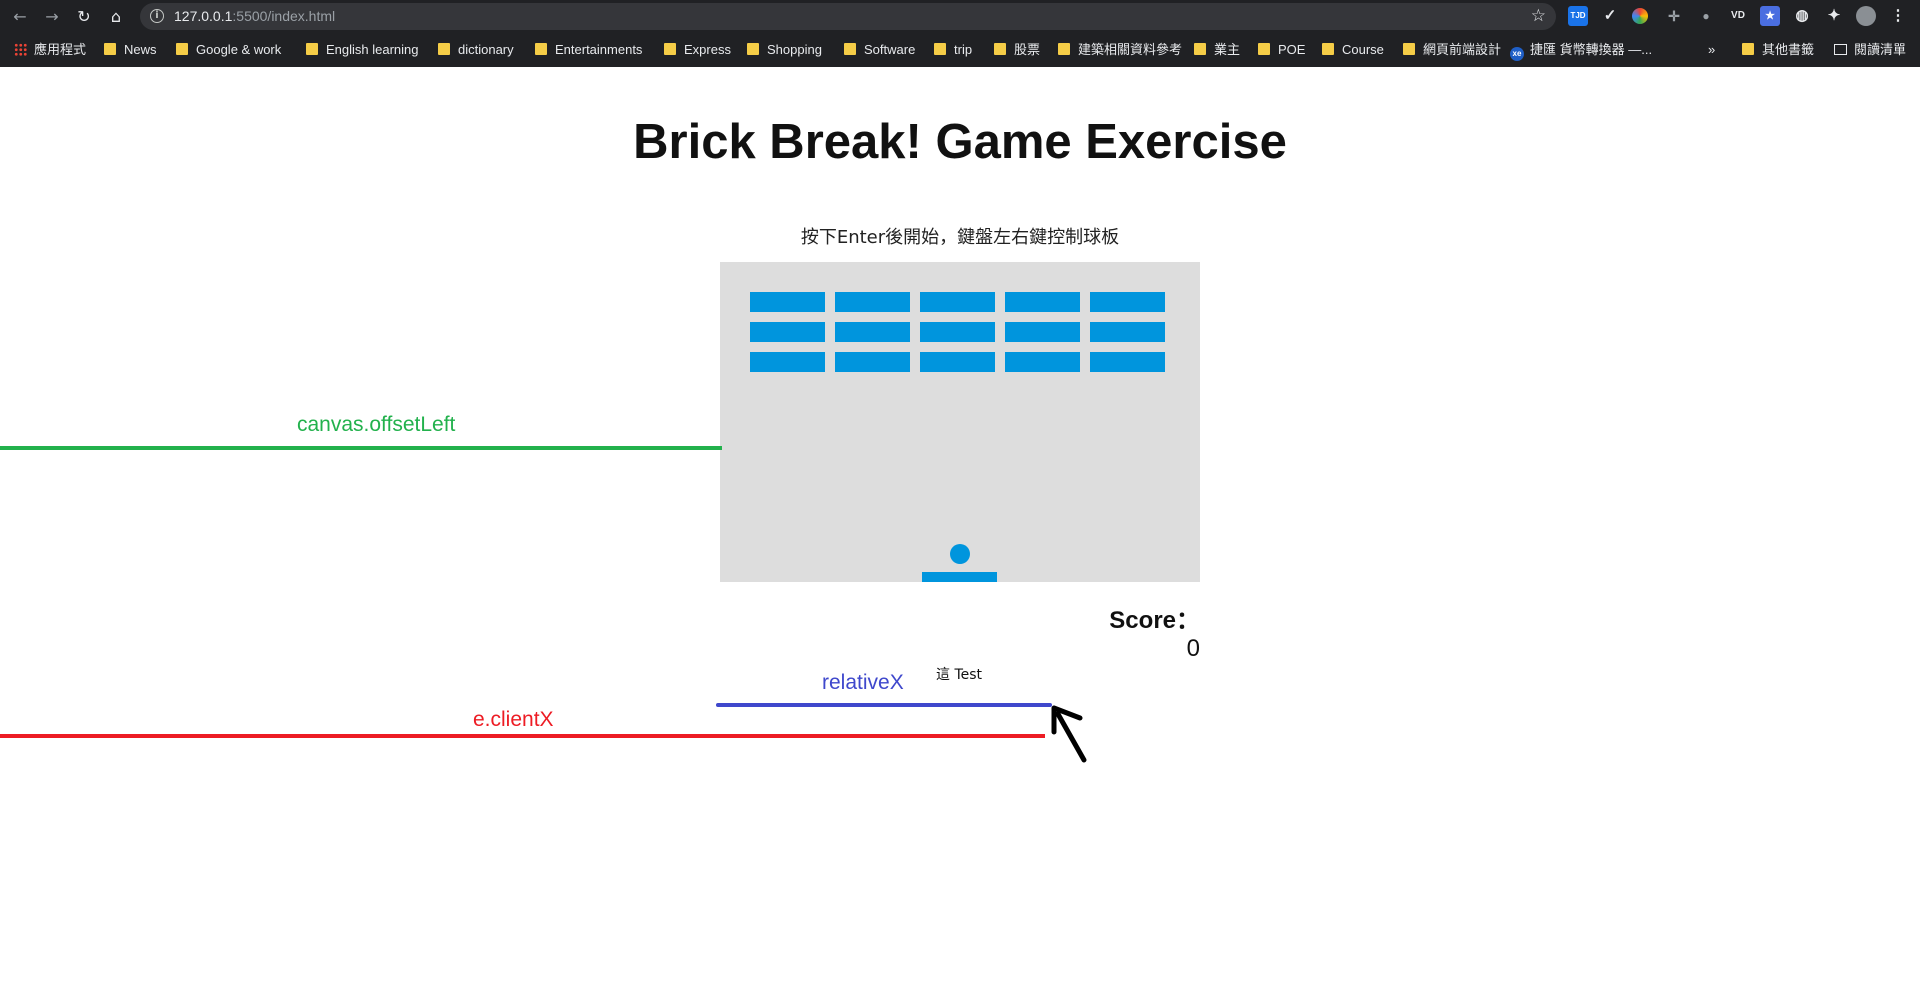 The image size is (1920, 1004). I want to click on site-info-icon: i, so click(157, 16).